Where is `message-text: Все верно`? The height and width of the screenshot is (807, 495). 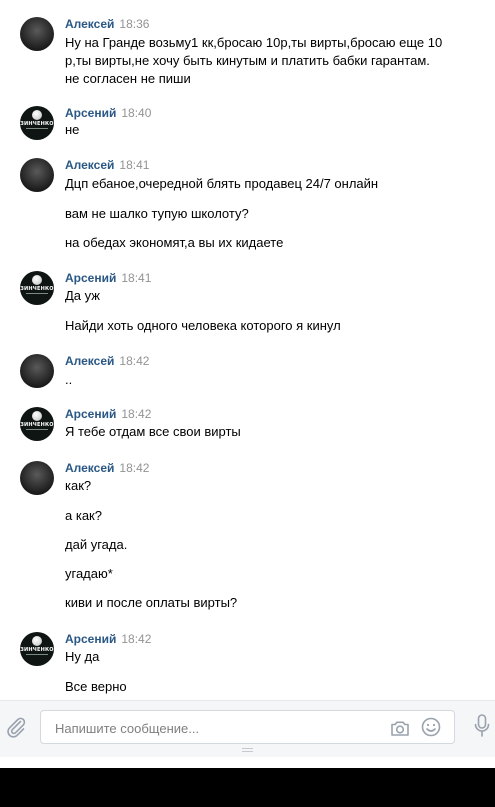 message-text: Все верно is located at coordinates (96, 686).